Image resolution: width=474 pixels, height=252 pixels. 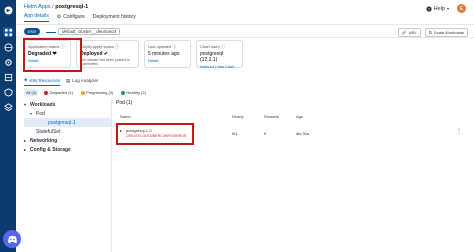 I want to click on filter-healthy-label: Healthy (2), so click(x=136, y=92).